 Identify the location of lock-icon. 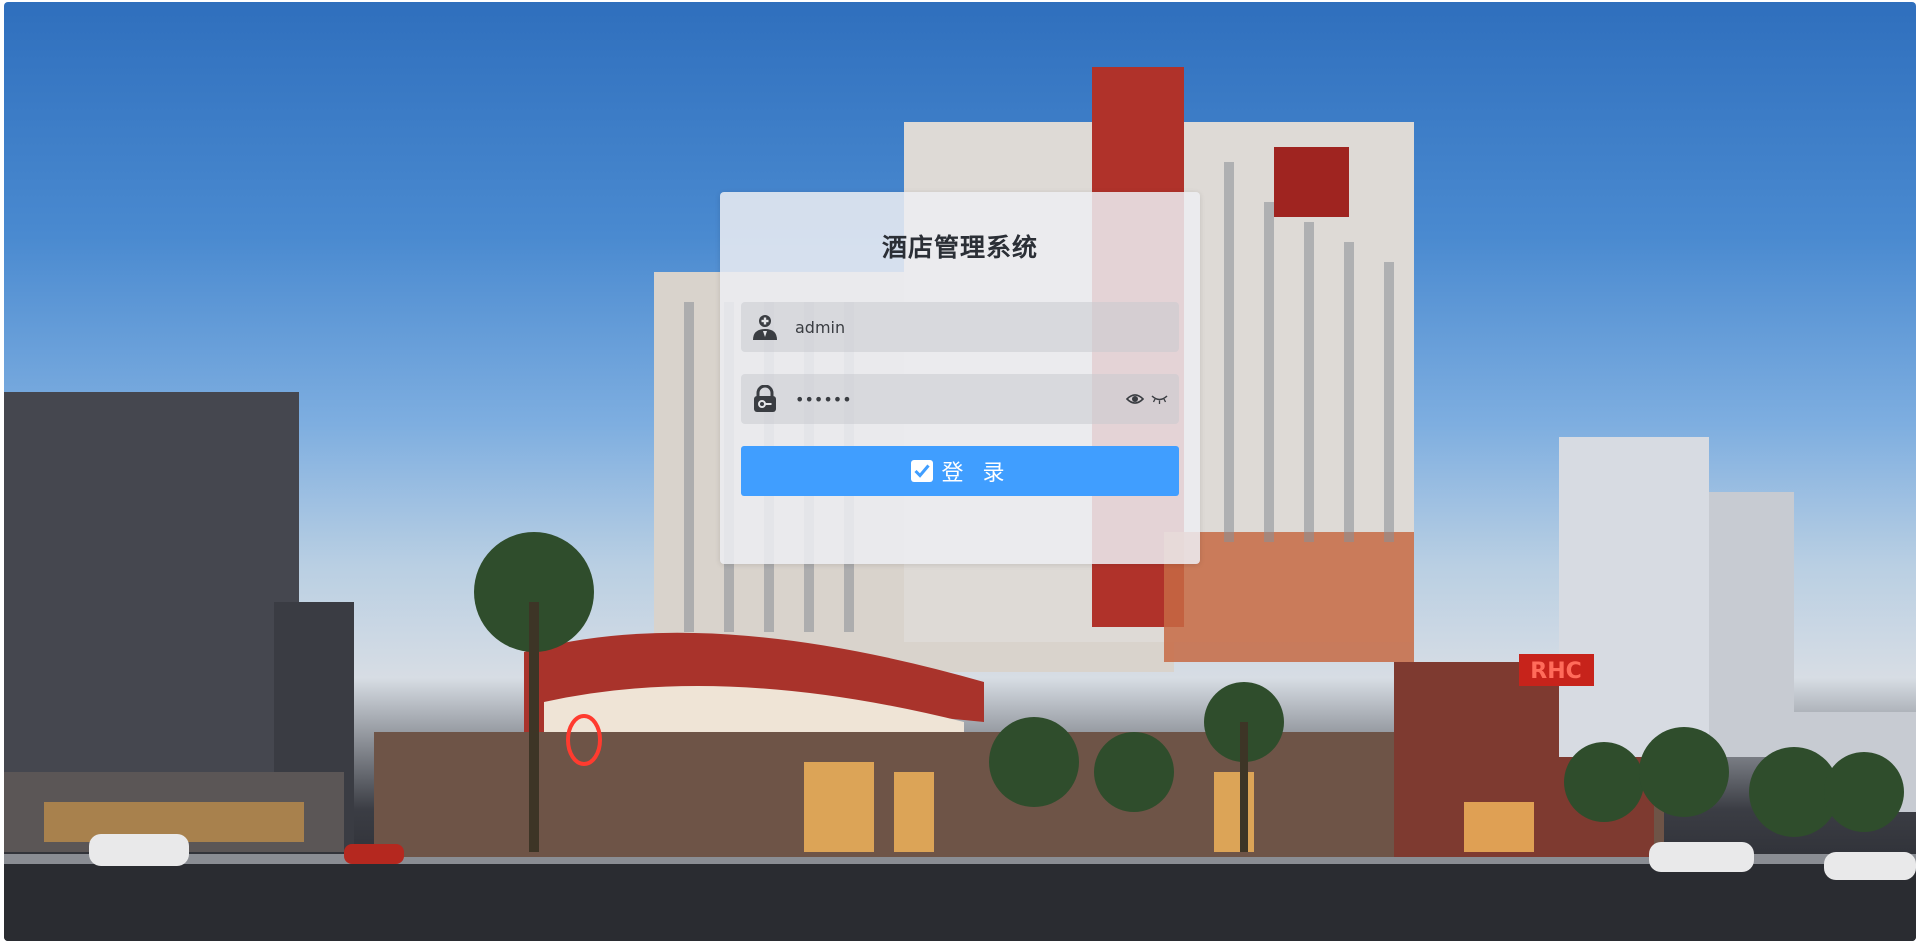
(765, 398).